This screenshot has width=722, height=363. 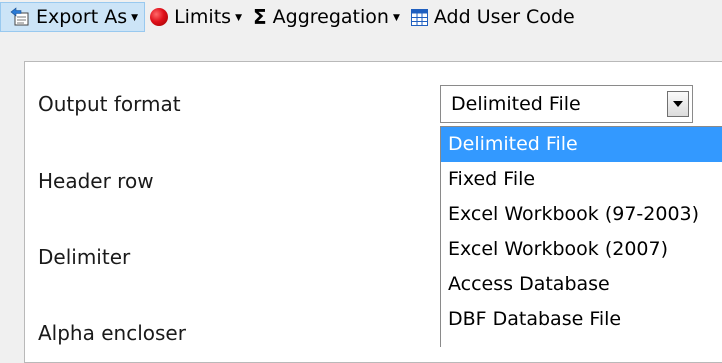 What do you see at coordinates (203, 17) in the screenshot?
I see `limits-label: Limits` at bounding box center [203, 17].